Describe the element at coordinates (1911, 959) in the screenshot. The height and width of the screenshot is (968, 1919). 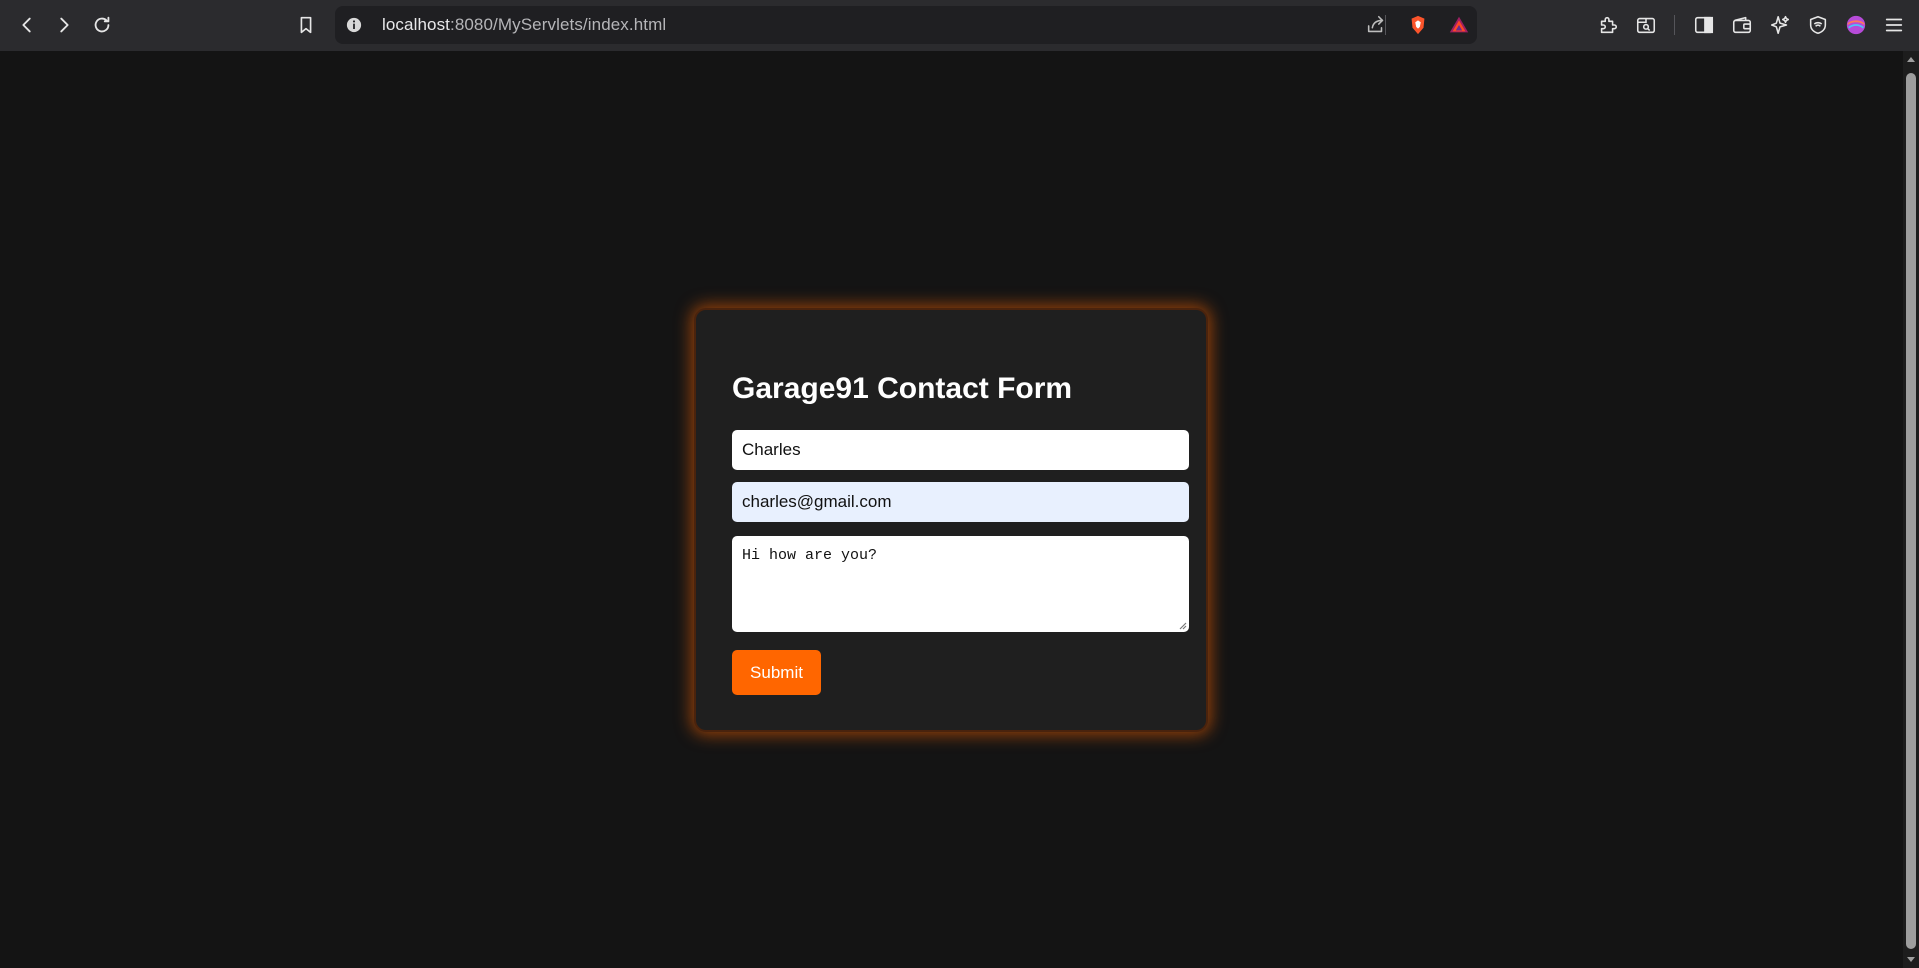
I see `scroll-down-arrow-icon` at that location.